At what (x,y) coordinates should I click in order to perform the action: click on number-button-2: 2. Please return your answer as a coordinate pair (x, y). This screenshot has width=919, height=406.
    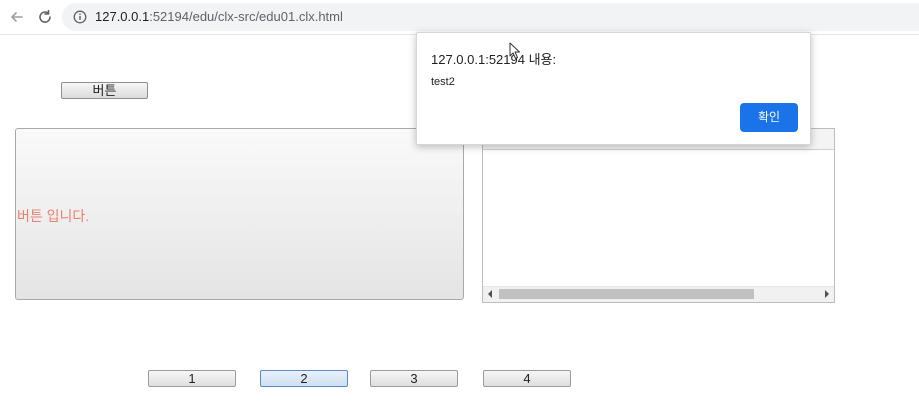
    Looking at the image, I should click on (304, 378).